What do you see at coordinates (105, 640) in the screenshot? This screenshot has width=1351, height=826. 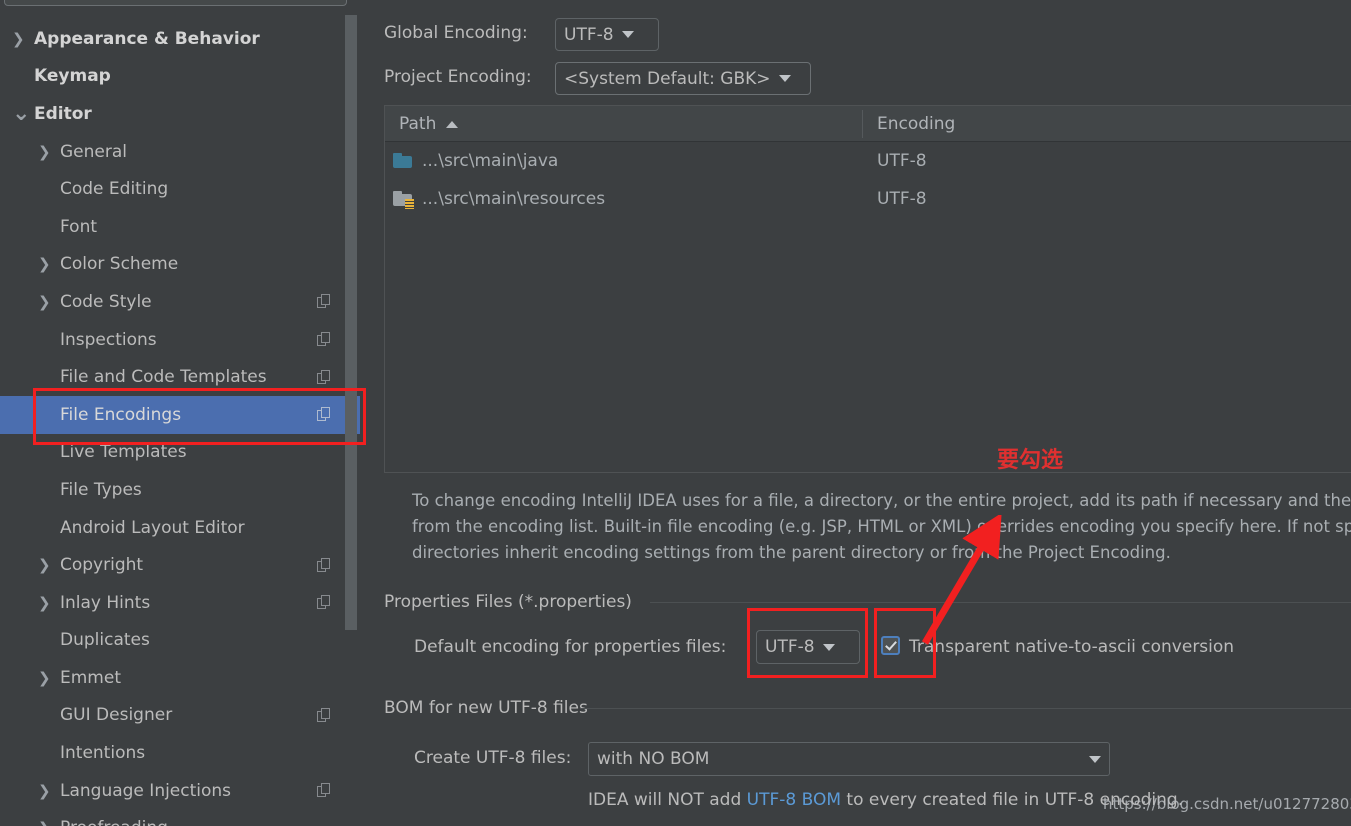 I see `sidebar-item-label: Duplicates` at bounding box center [105, 640].